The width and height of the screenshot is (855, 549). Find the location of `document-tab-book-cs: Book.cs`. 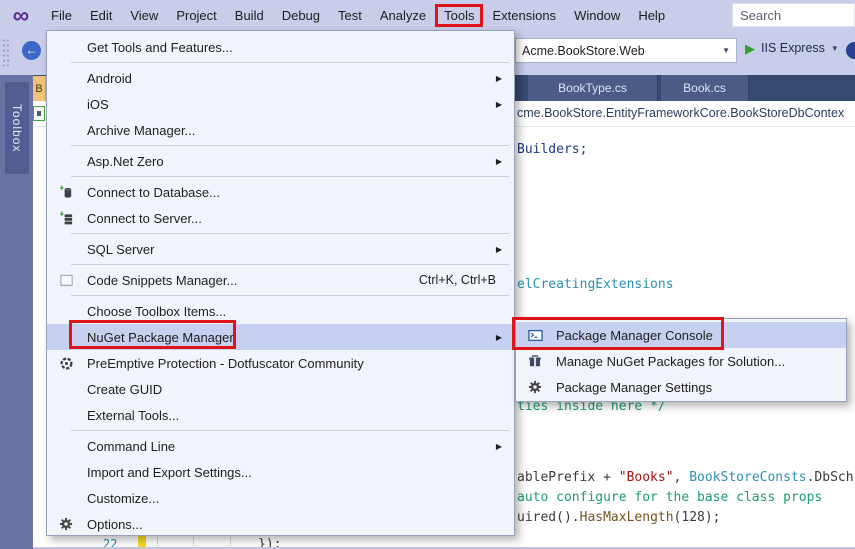

document-tab-book-cs: Book.cs is located at coordinates (705, 88).